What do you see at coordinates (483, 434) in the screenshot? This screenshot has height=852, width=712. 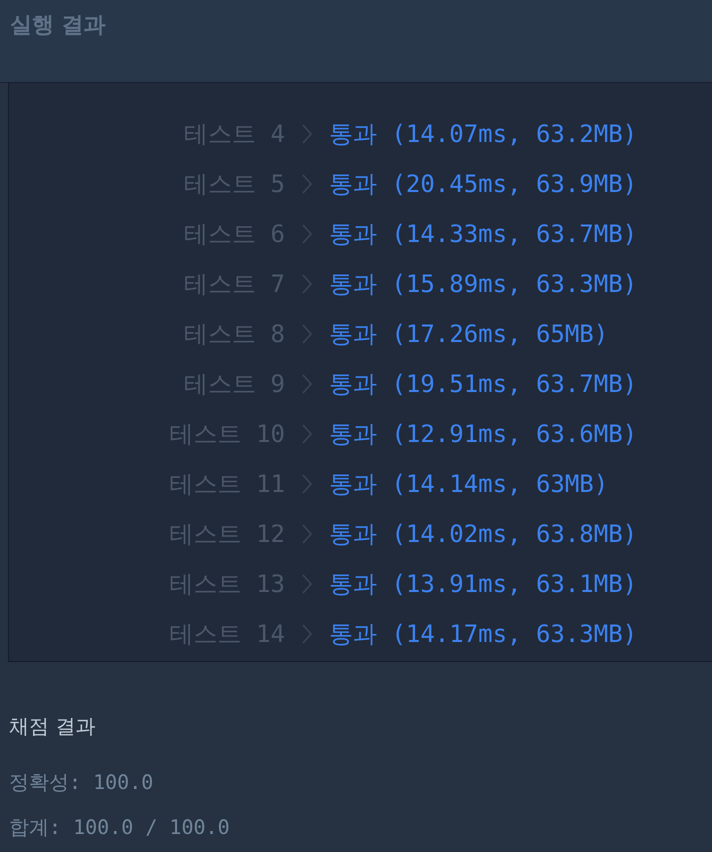 I see `test-result: 통과 (12.91ms, 63.6MB)` at bounding box center [483, 434].